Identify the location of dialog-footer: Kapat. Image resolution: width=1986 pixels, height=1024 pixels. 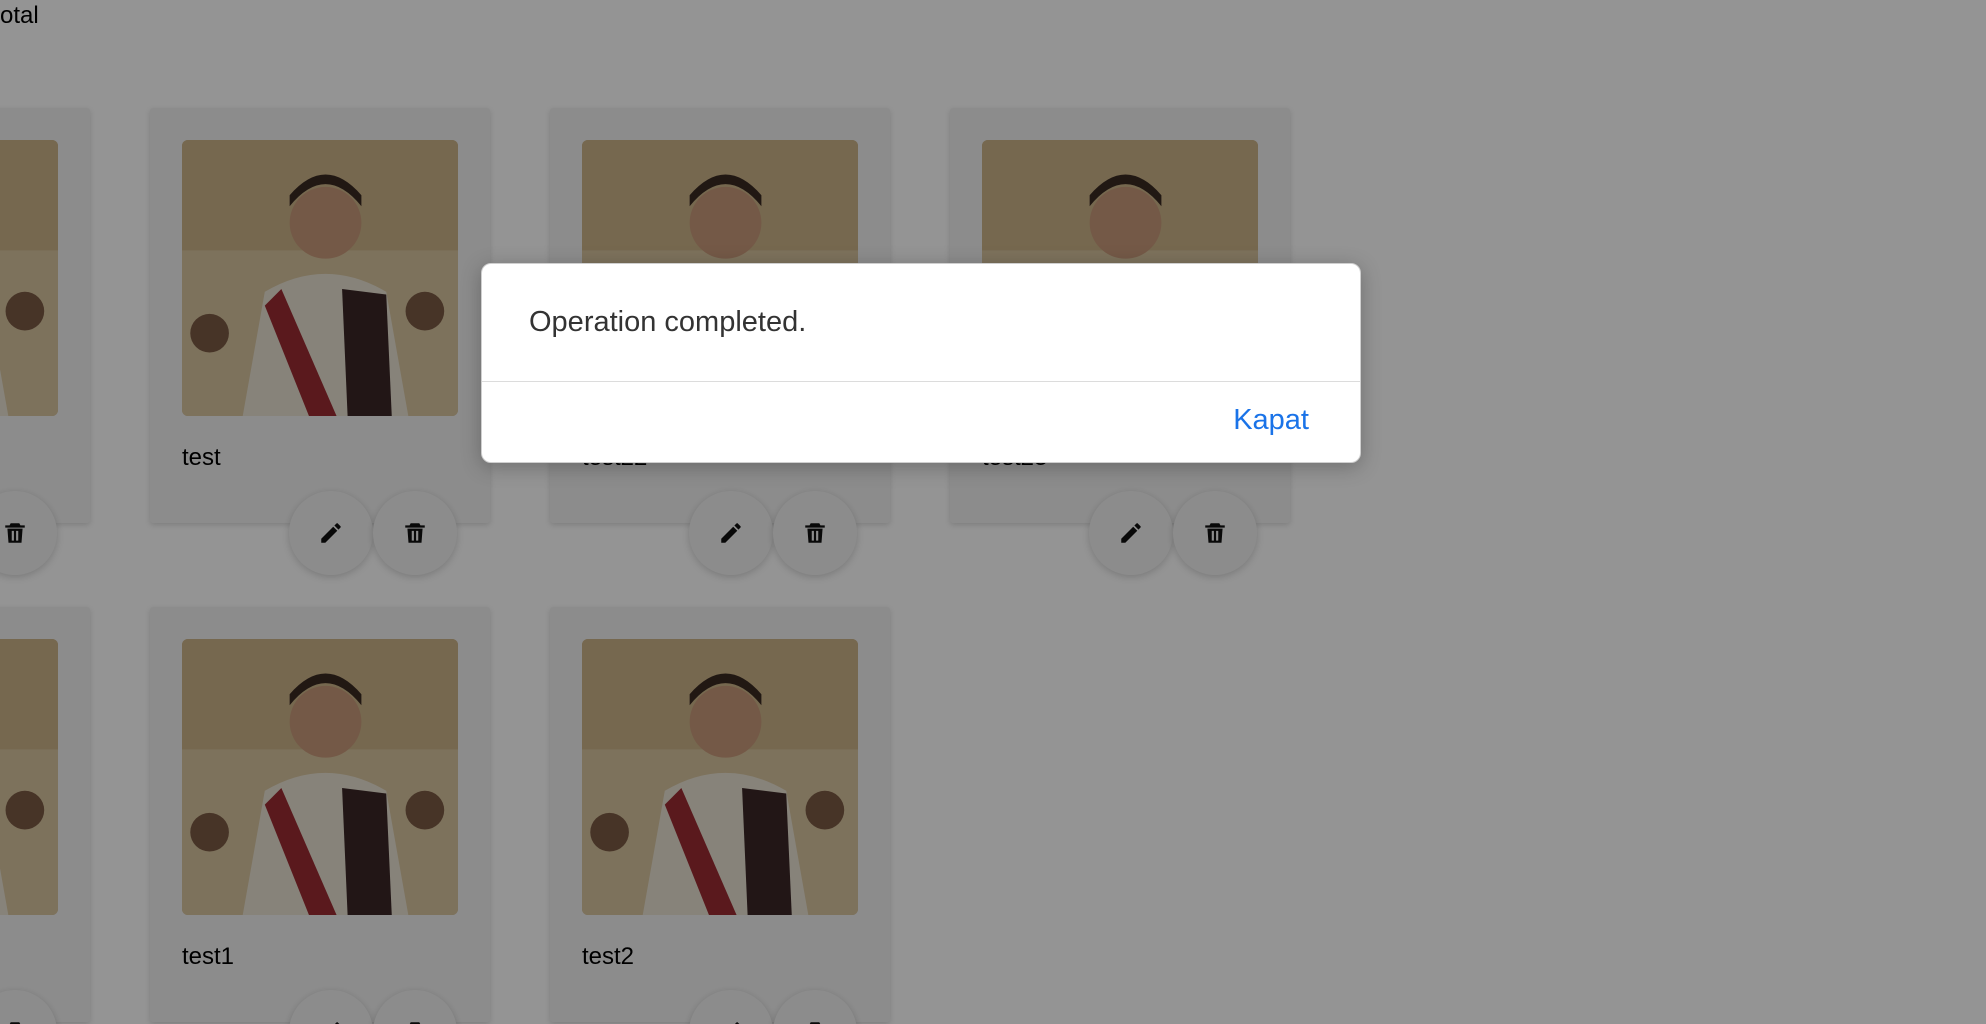
(921, 422).